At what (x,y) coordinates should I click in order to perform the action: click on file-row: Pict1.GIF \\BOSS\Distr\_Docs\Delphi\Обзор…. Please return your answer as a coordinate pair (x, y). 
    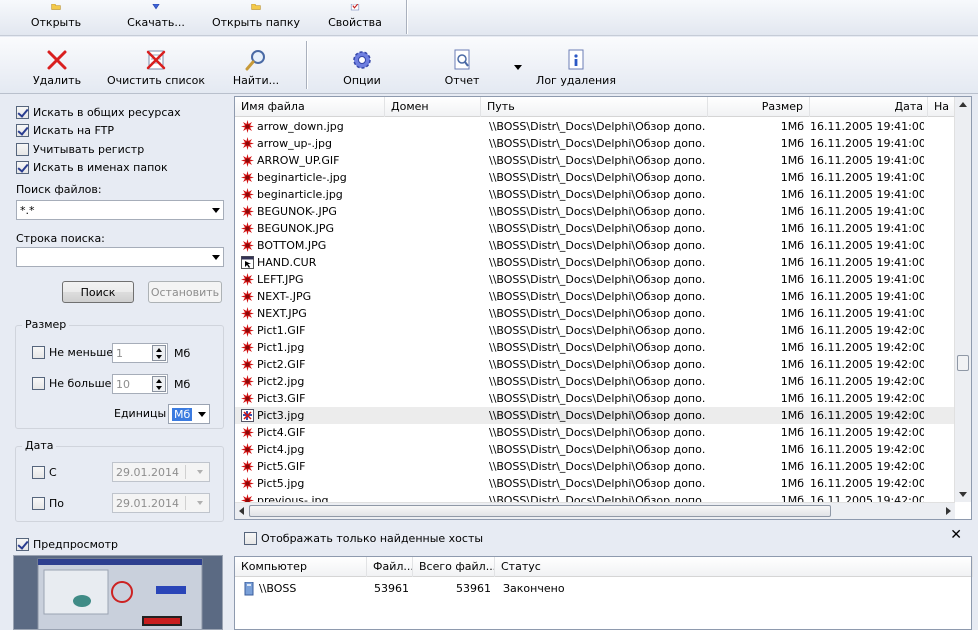
    Looking at the image, I should click on (595, 330).